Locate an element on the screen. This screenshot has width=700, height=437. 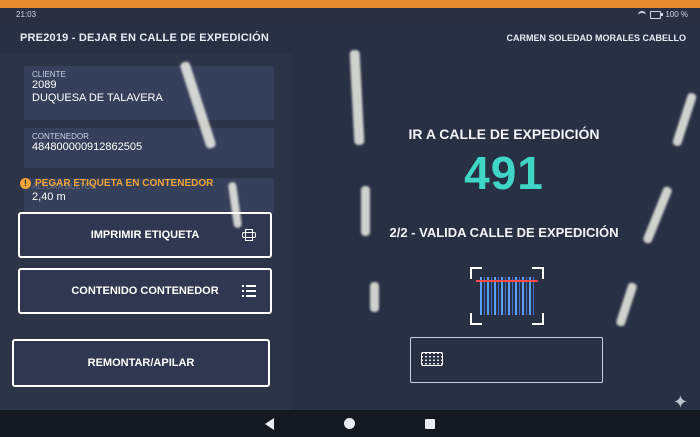
height-value: 2,40 m is located at coordinates (49, 197).